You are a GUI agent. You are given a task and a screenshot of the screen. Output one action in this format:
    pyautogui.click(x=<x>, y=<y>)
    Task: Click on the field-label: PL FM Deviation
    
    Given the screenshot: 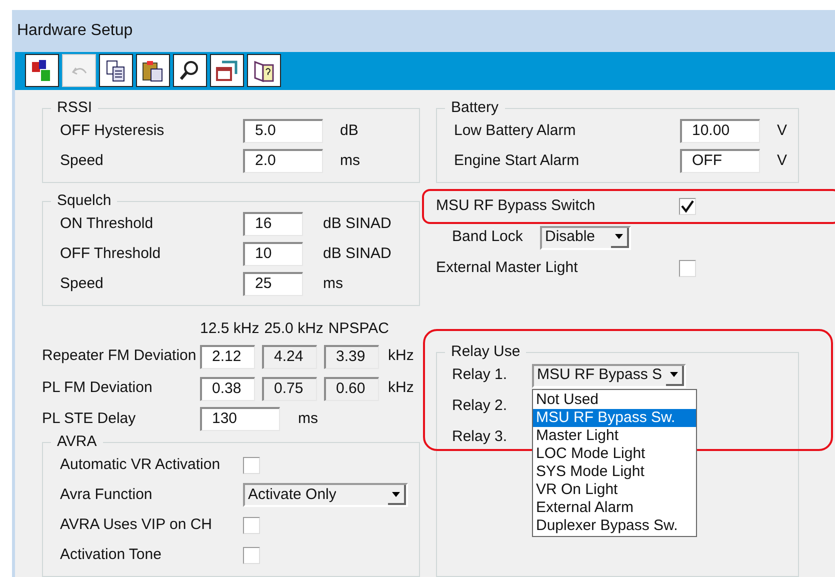 What is the action you would take?
    pyautogui.click(x=98, y=388)
    